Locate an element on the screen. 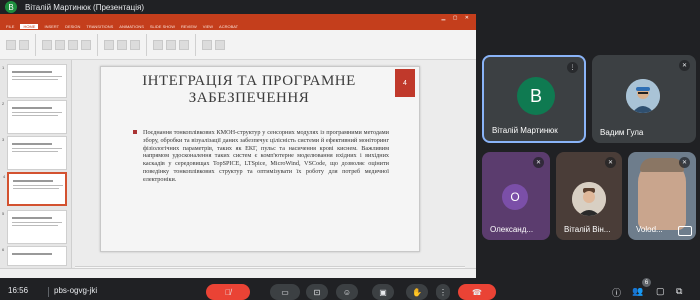  ppt-ribbon is located at coordinates (238, 45).